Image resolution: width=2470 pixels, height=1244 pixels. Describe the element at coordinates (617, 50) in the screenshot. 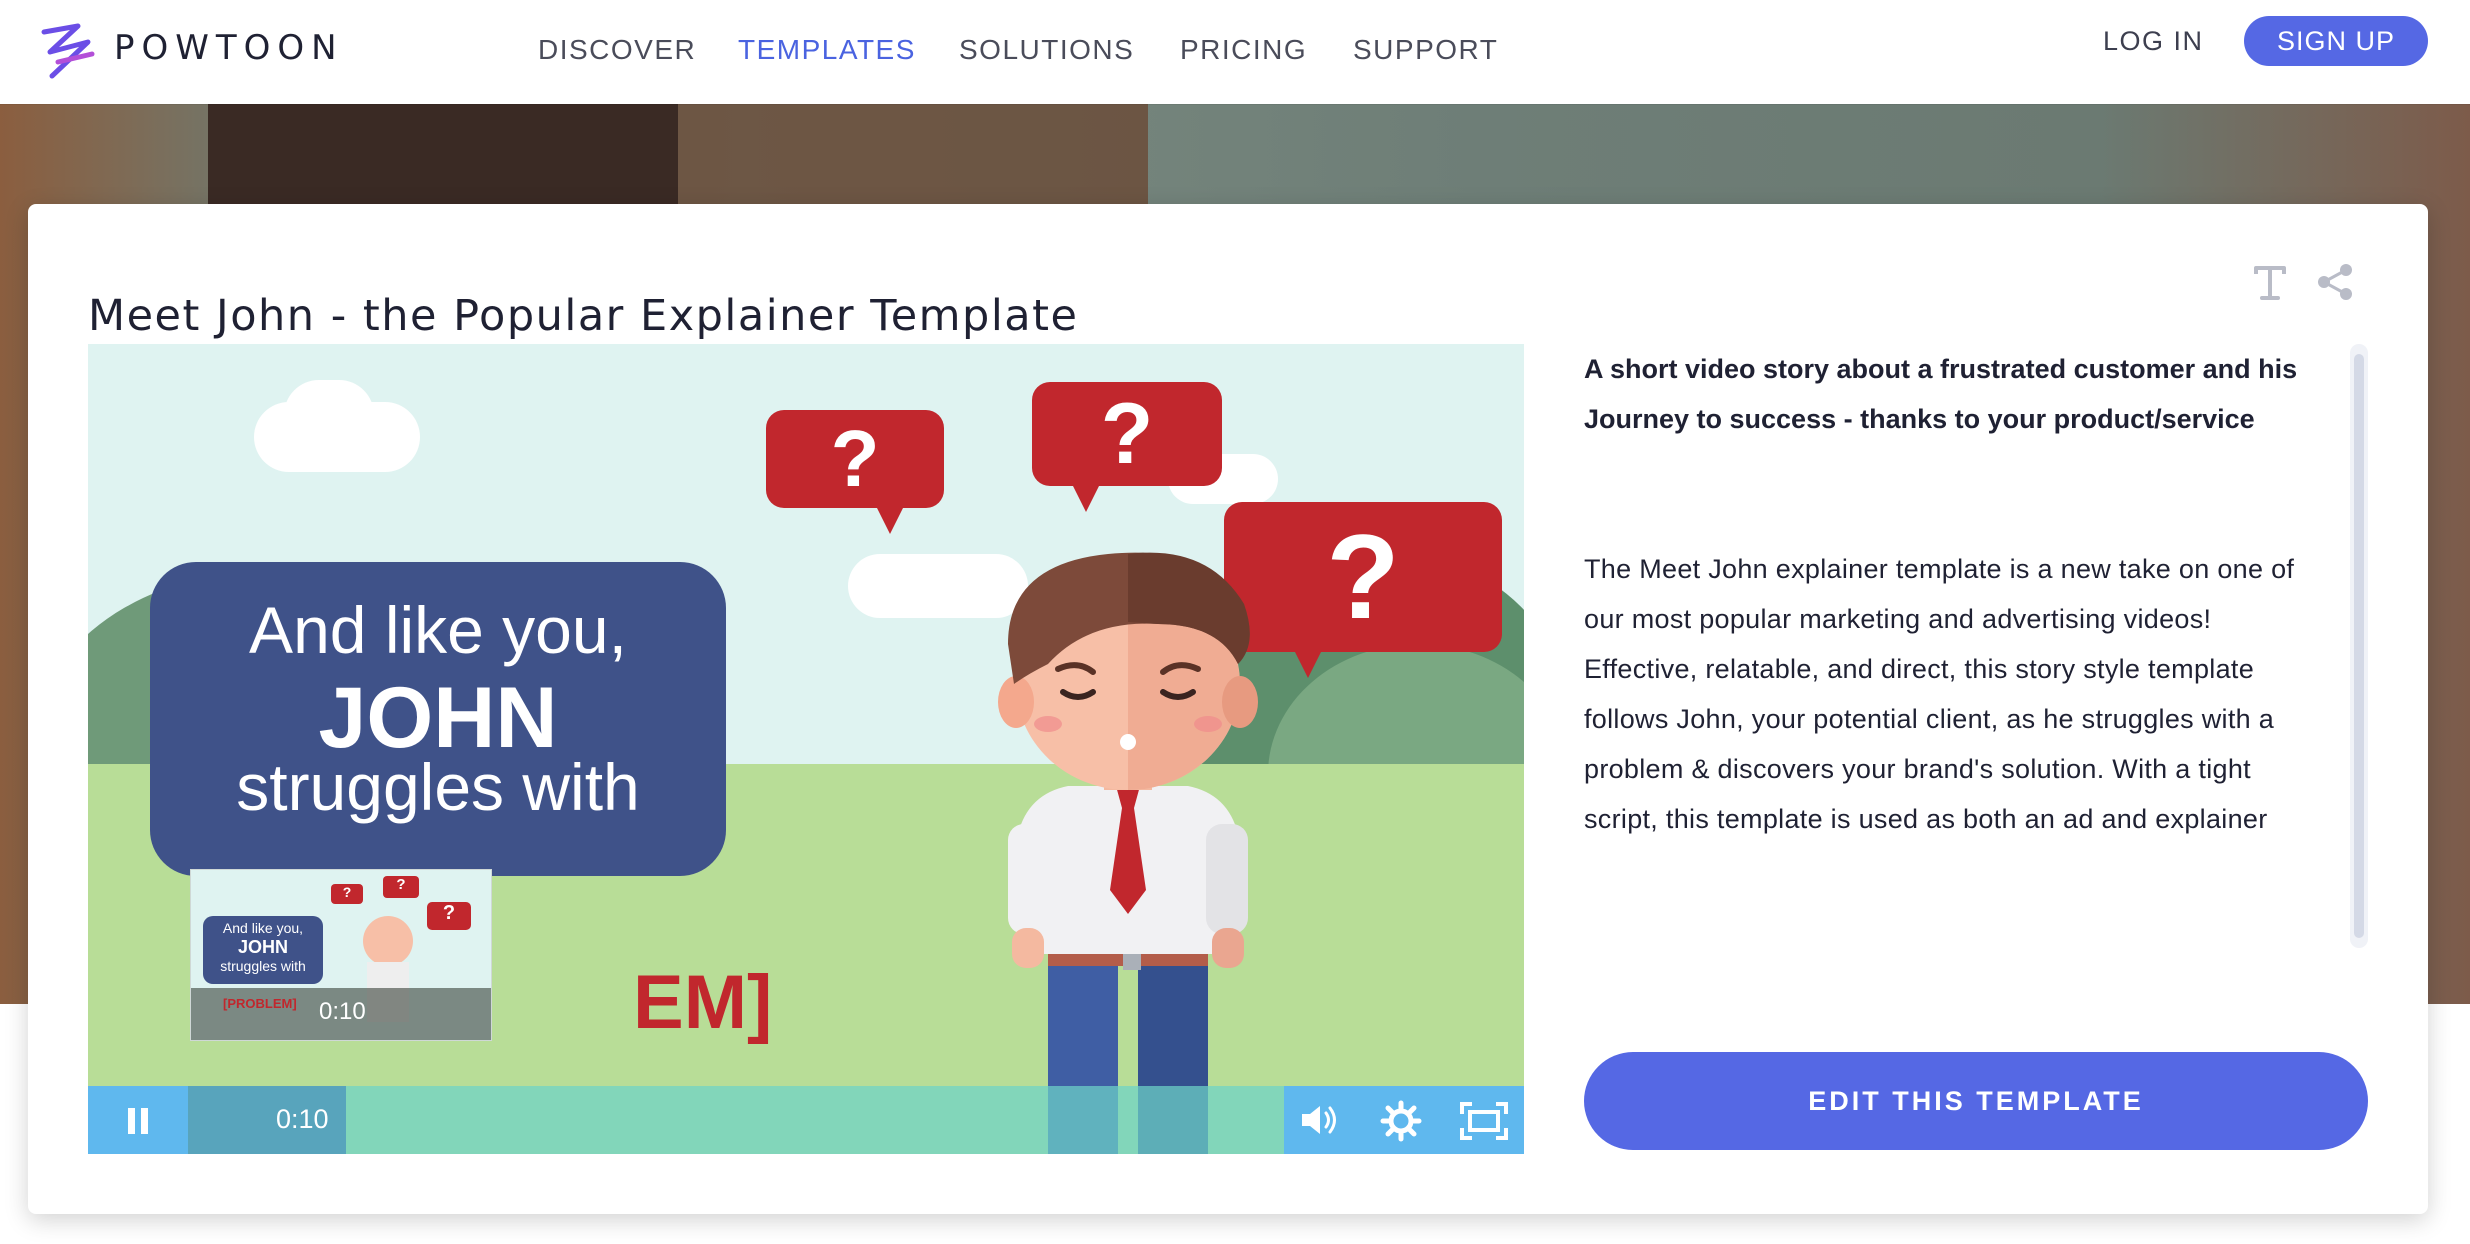

I see `nav-discover: DISCOVER` at that location.